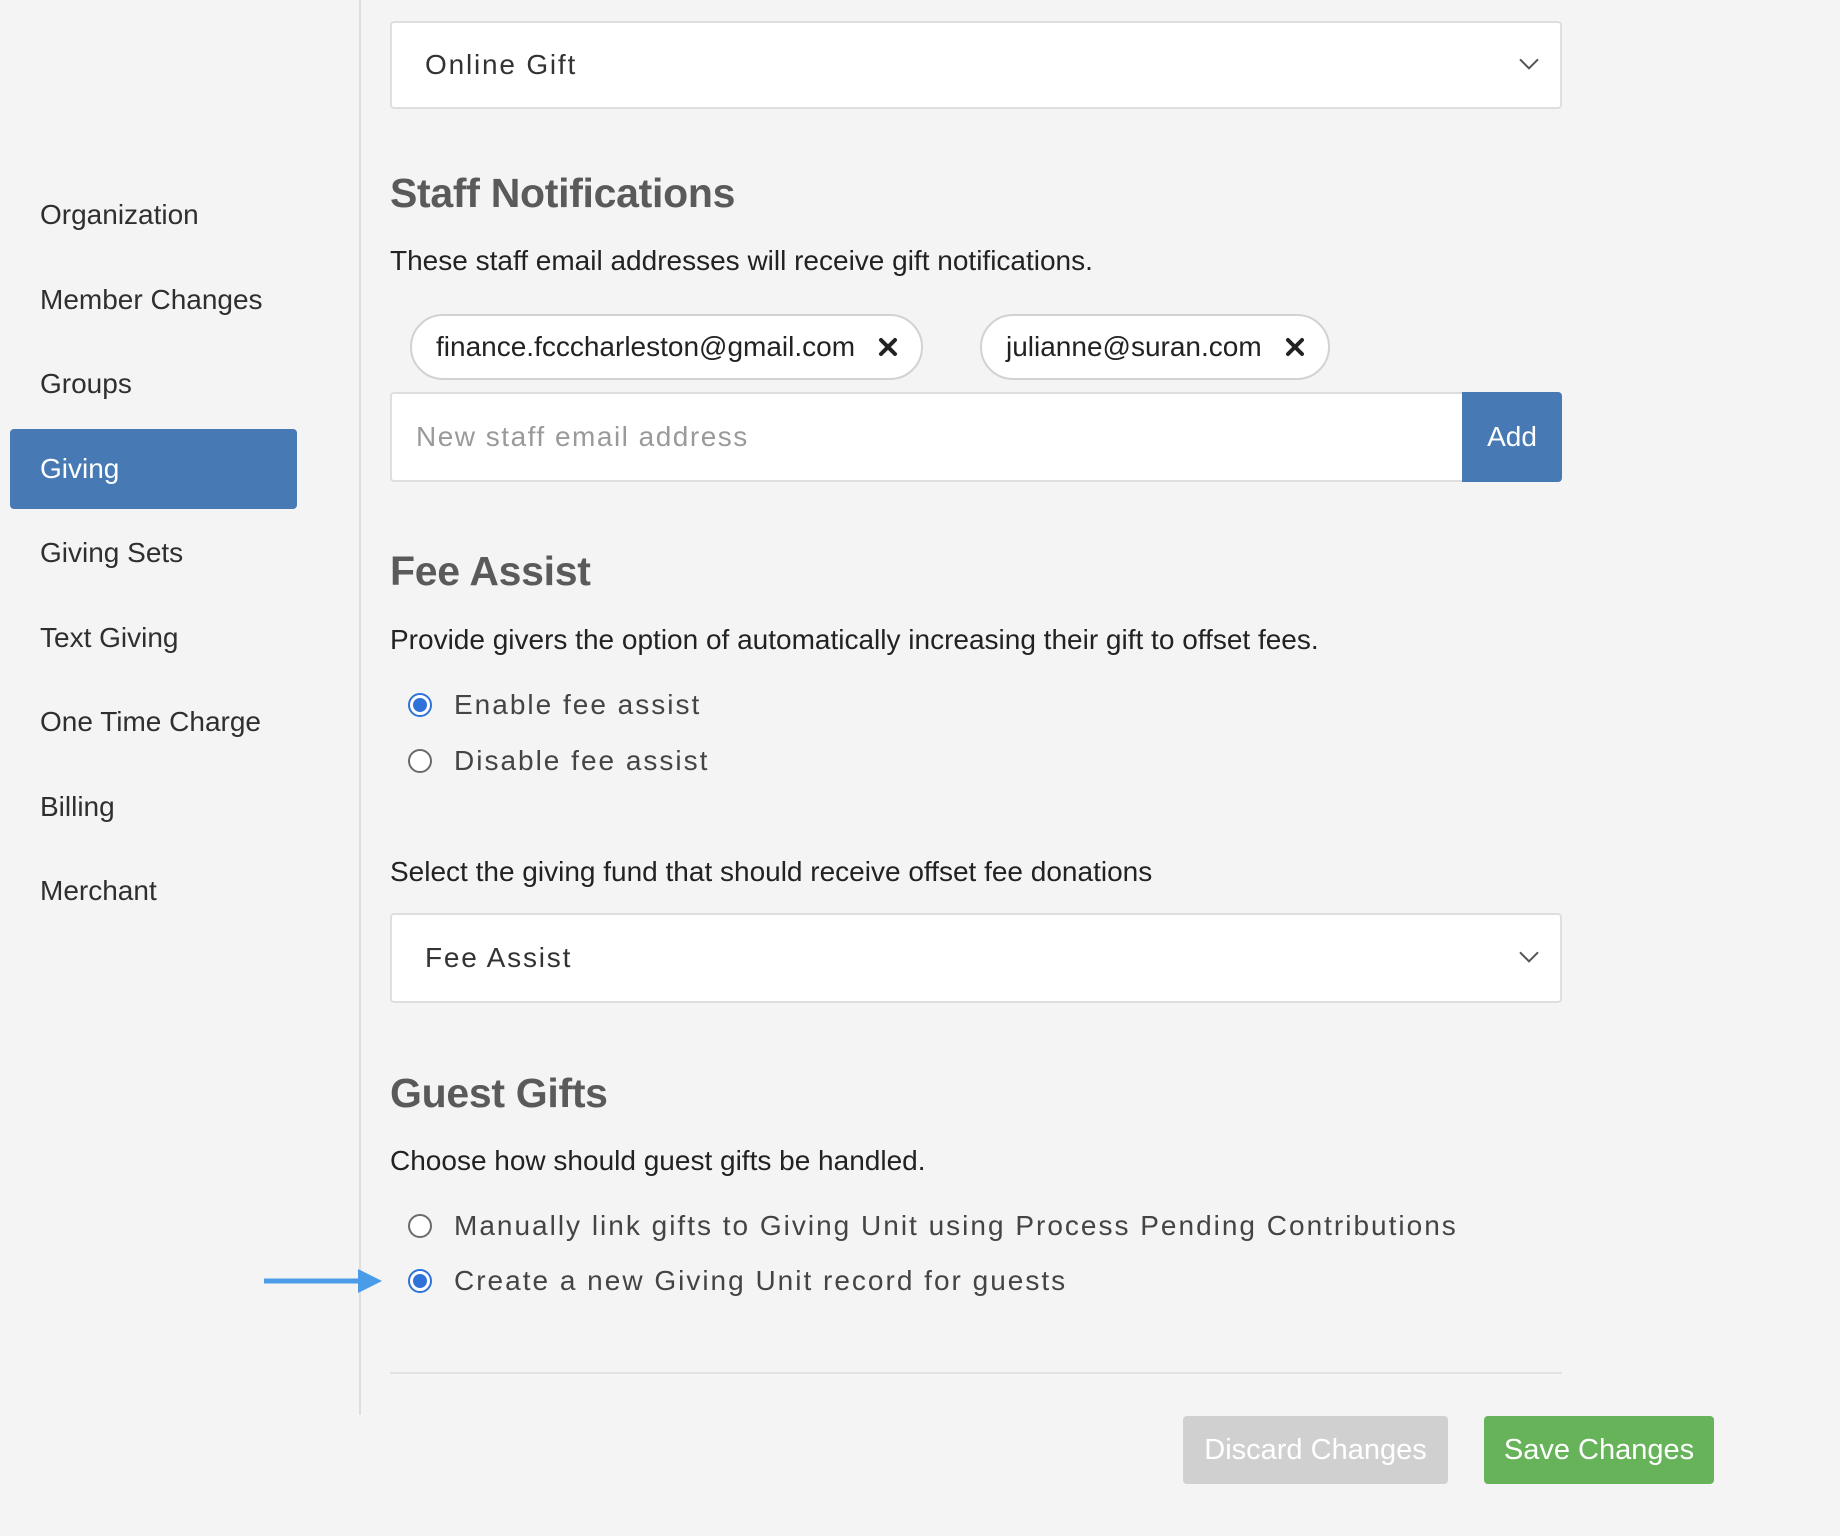 The image size is (1840, 1536). What do you see at coordinates (1599, 1450) in the screenshot?
I see `save-changes-button: Save Changes` at bounding box center [1599, 1450].